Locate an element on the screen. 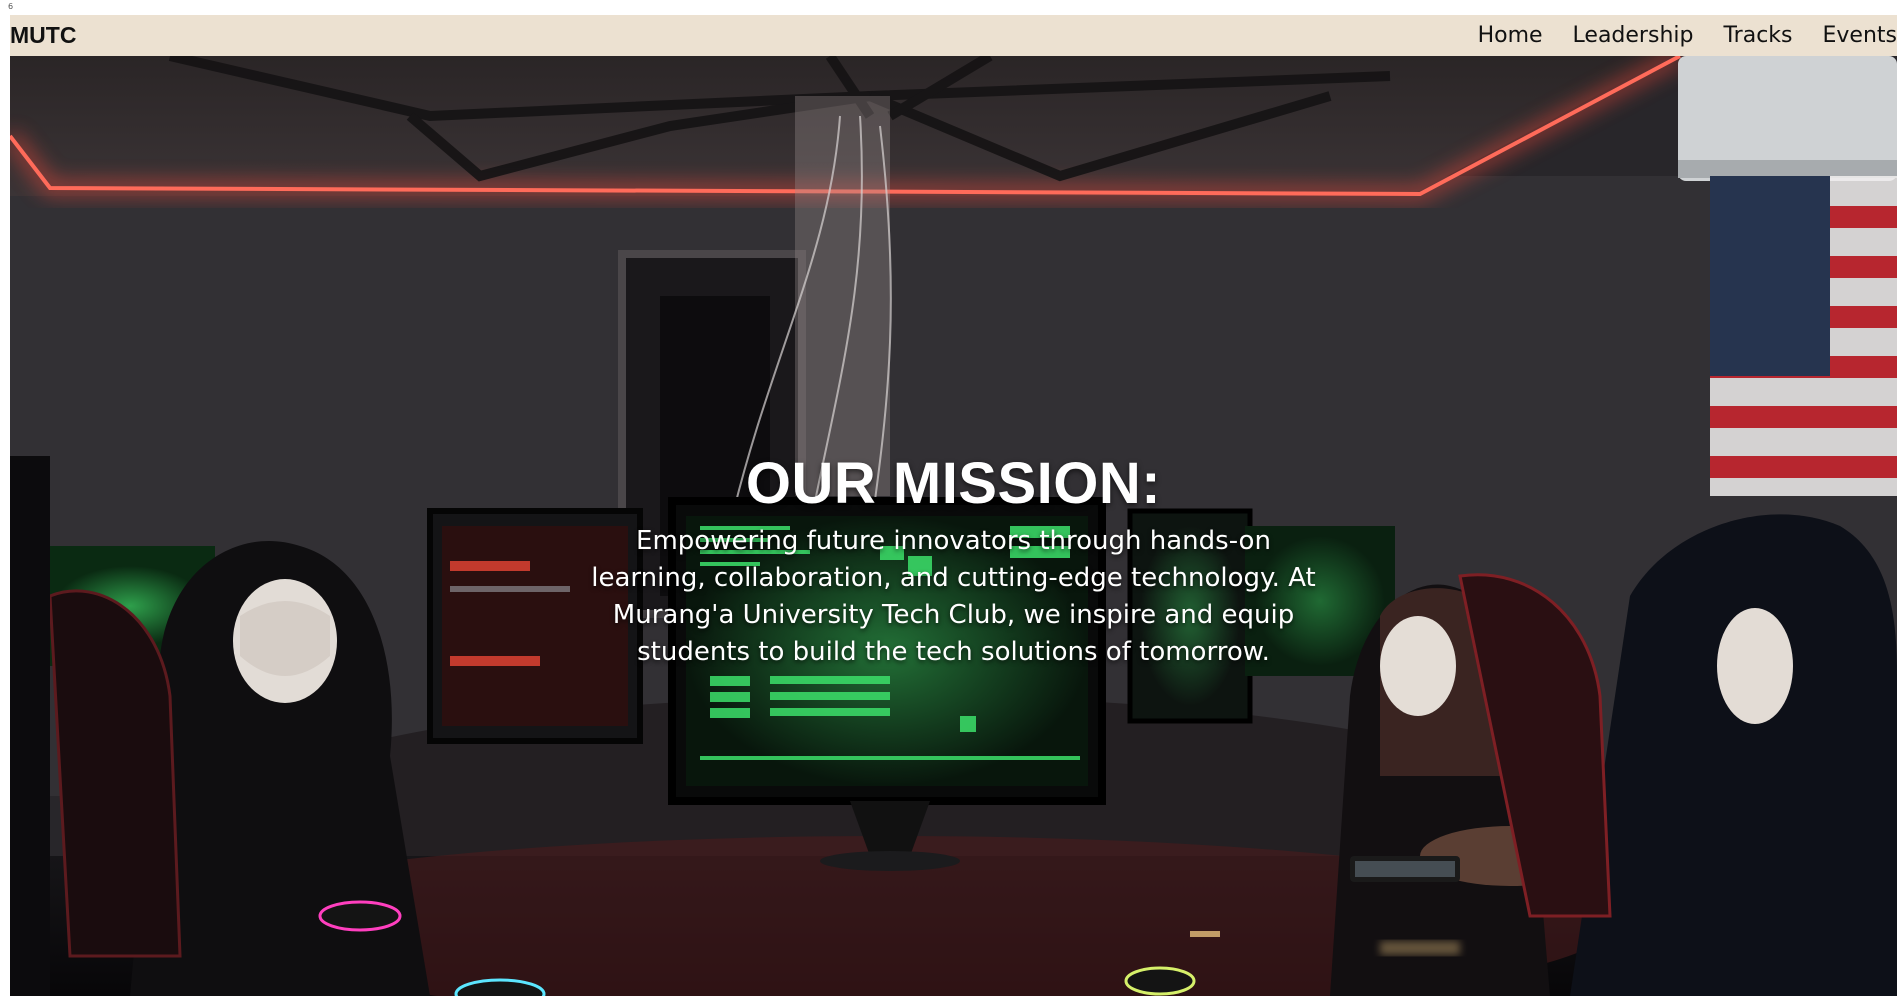 The image size is (1897, 996). corner-mark: 6 is located at coordinates (11, 6).